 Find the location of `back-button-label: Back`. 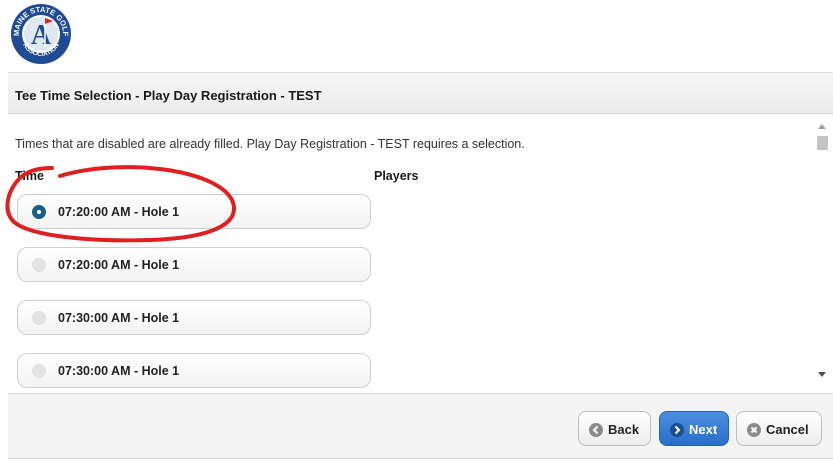

back-button-label: Back is located at coordinates (624, 429).